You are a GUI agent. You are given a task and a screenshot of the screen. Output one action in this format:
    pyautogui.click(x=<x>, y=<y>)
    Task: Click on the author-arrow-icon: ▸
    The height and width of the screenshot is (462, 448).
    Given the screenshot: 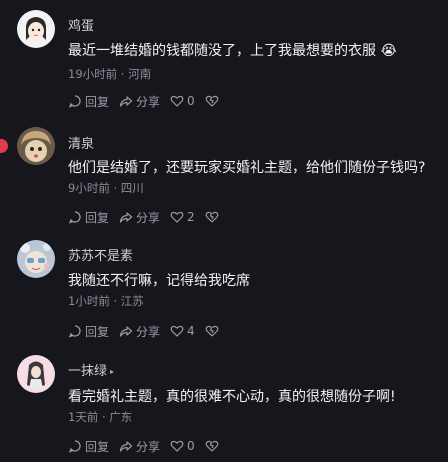 What is the action you would take?
    pyautogui.click(x=112, y=371)
    